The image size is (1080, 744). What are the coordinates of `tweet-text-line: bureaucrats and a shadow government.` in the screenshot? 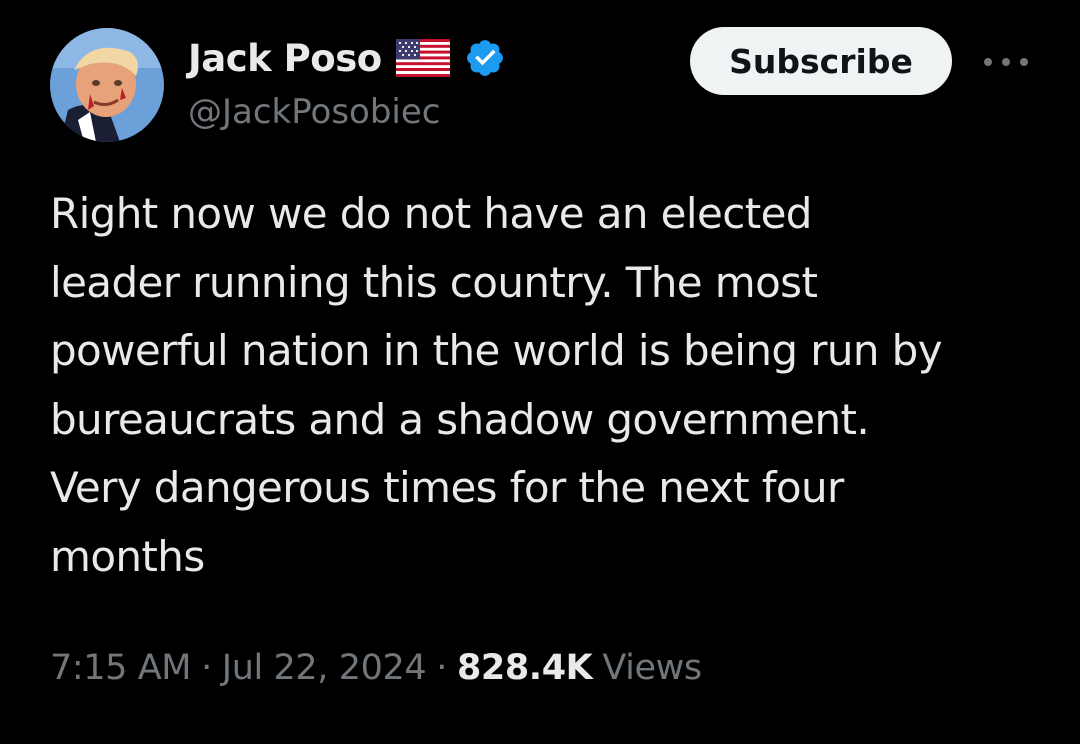 It's located at (460, 419).